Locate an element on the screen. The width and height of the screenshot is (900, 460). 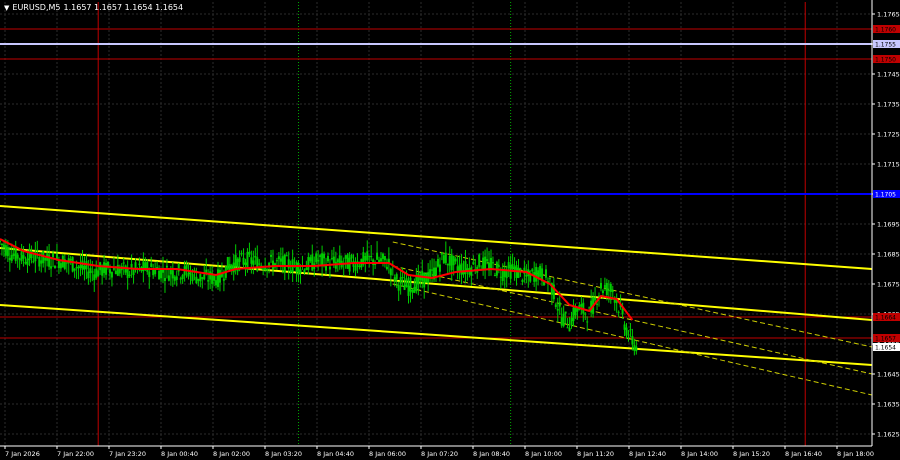
x-tick-label: 8 Jan 11:20 is located at coordinates (595, 454).